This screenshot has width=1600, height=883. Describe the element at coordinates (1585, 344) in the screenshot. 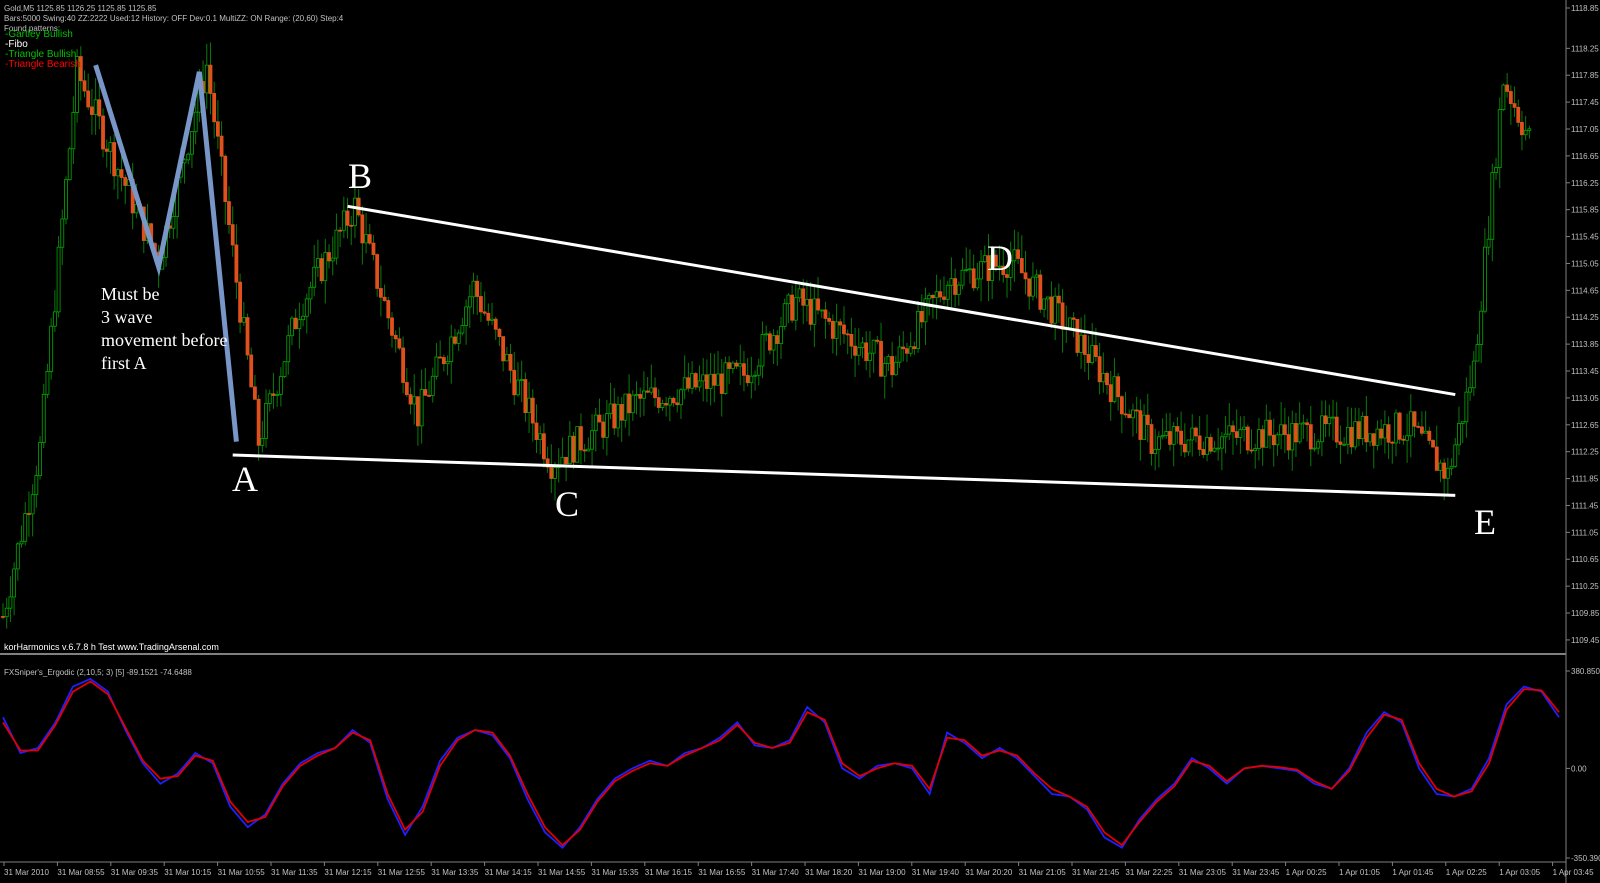

I see `price-tick-label: 1113.85` at that location.